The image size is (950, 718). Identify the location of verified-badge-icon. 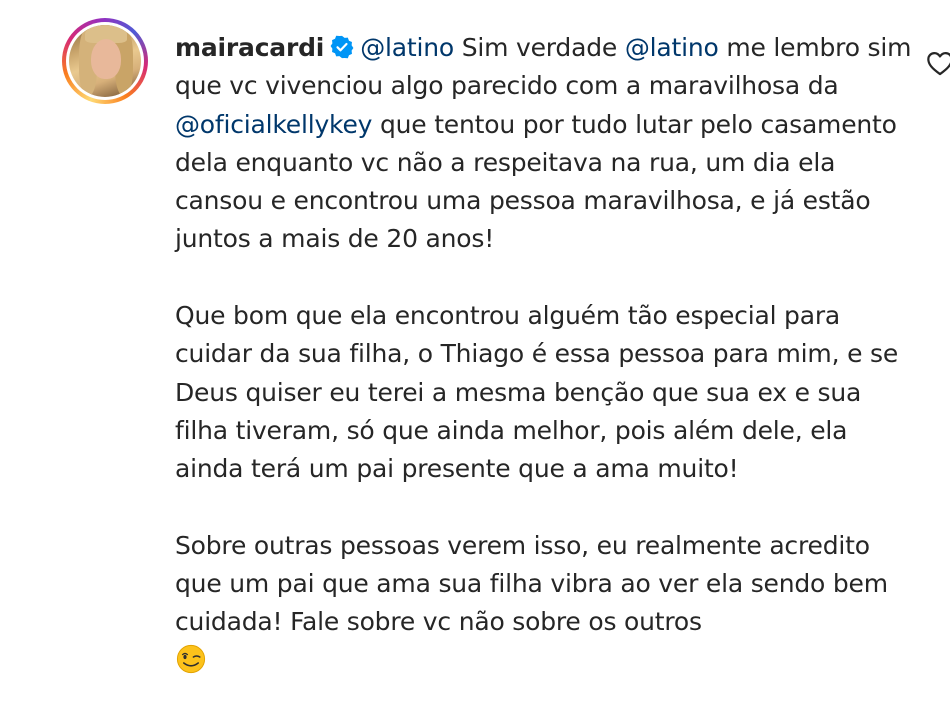
(342, 47).